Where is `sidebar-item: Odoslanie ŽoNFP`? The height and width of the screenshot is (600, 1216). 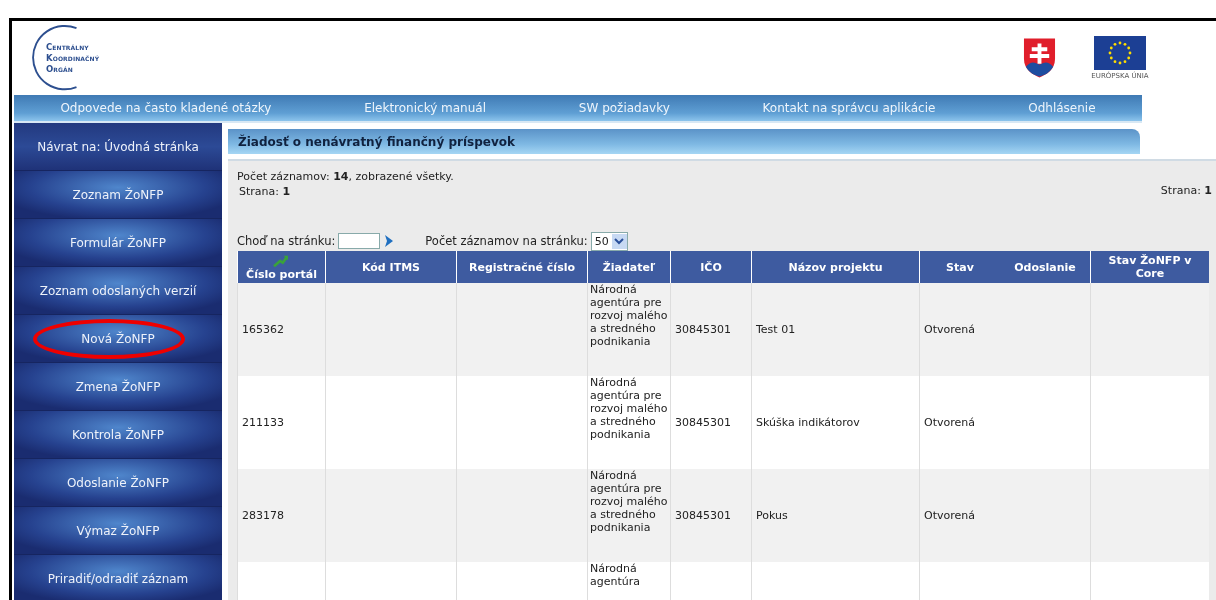 sidebar-item: Odoslanie ŽoNFP is located at coordinates (118, 483).